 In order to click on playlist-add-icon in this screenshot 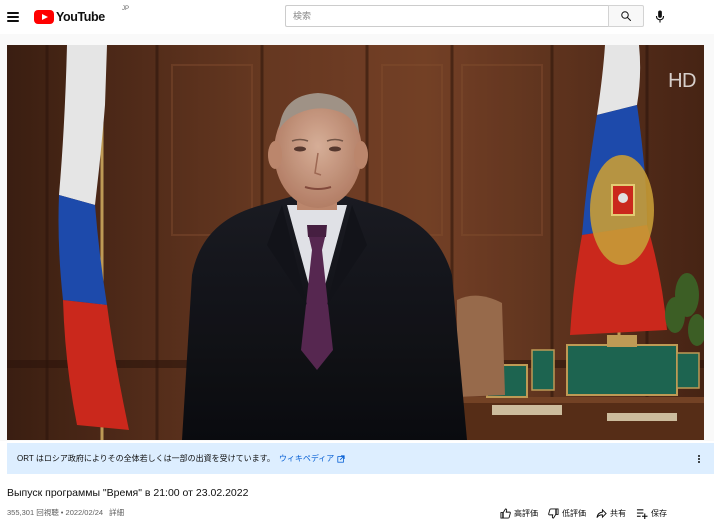, I will do `click(642, 513)`.